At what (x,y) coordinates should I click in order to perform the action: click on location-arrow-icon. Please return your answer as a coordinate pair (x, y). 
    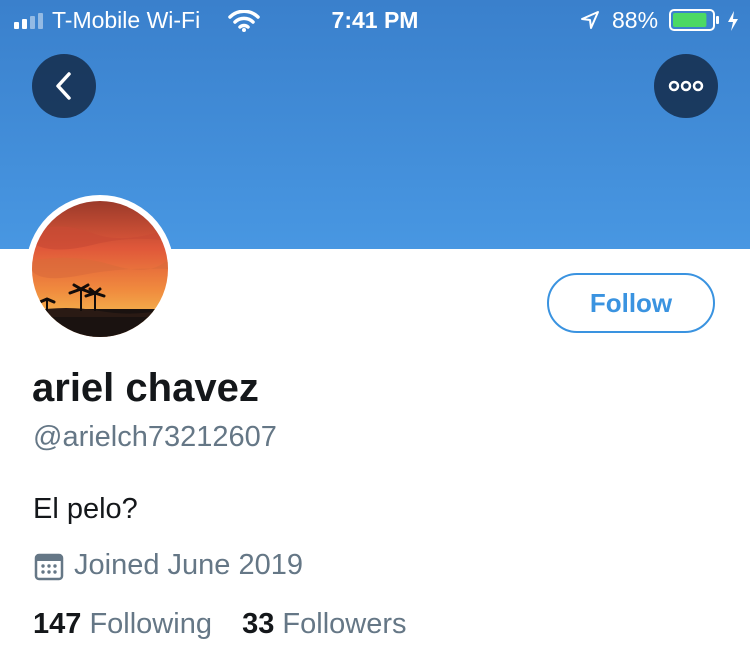
    Looking at the image, I should click on (590, 20).